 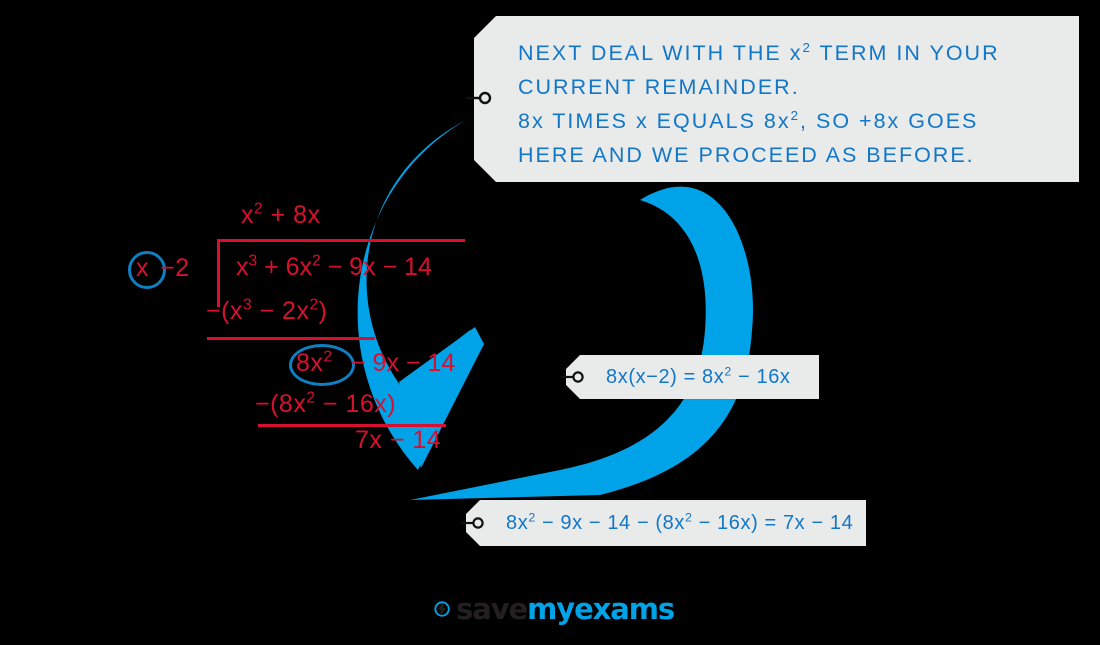 I want to click on logo-wordmark: savemyexams, so click(x=565, y=609).